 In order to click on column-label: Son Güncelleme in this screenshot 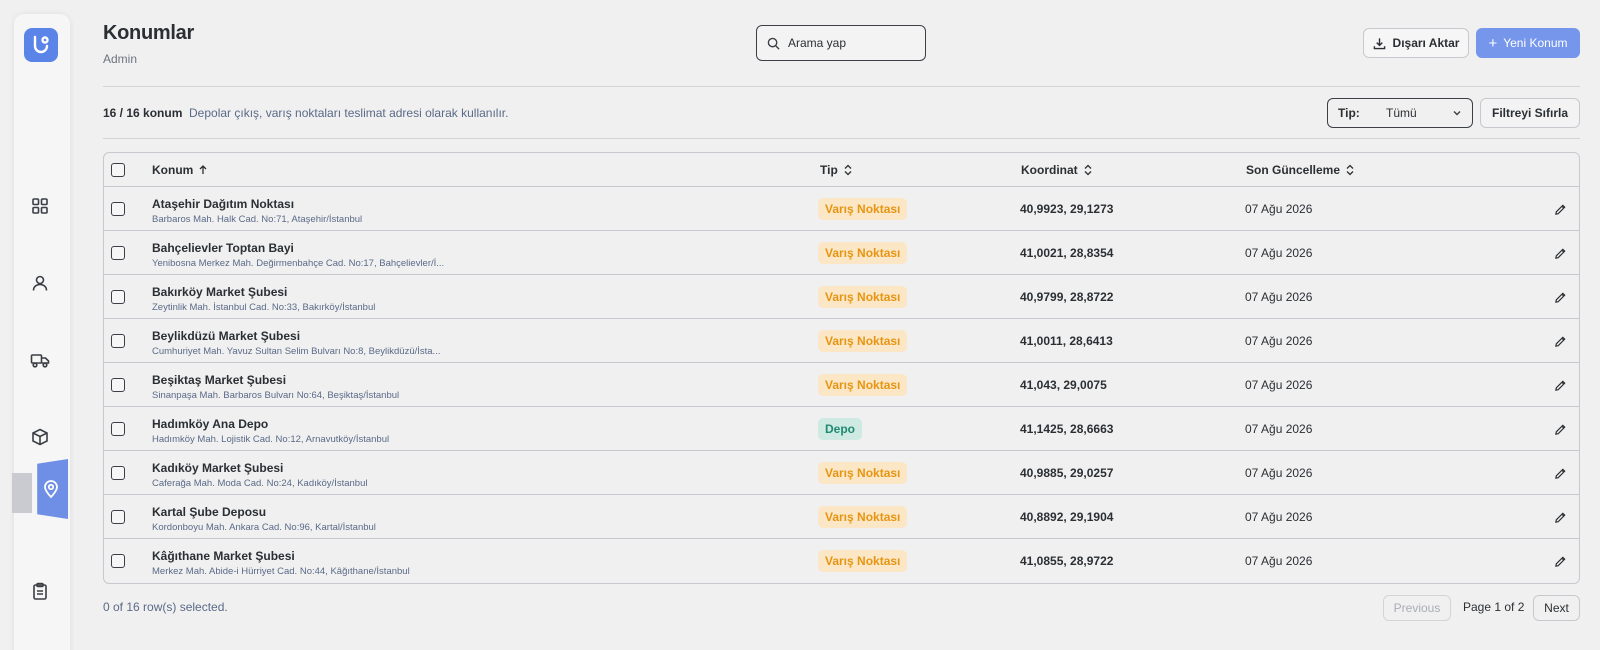, I will do `click(1293, 170)`.